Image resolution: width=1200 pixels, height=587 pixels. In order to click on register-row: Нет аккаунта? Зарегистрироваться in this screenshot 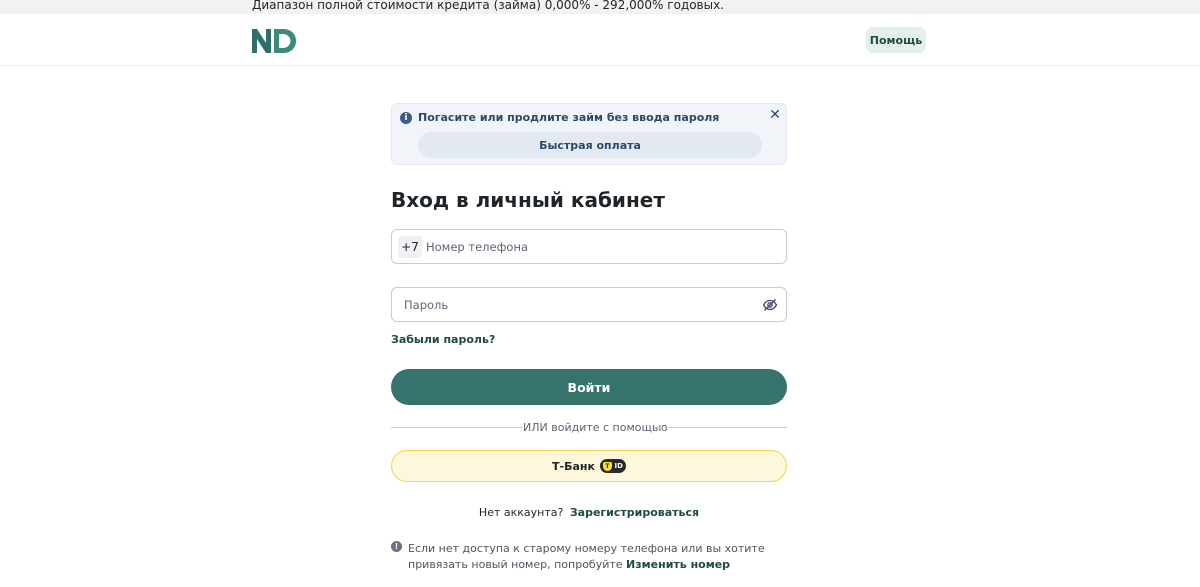, I will do `click(589, 512)`.